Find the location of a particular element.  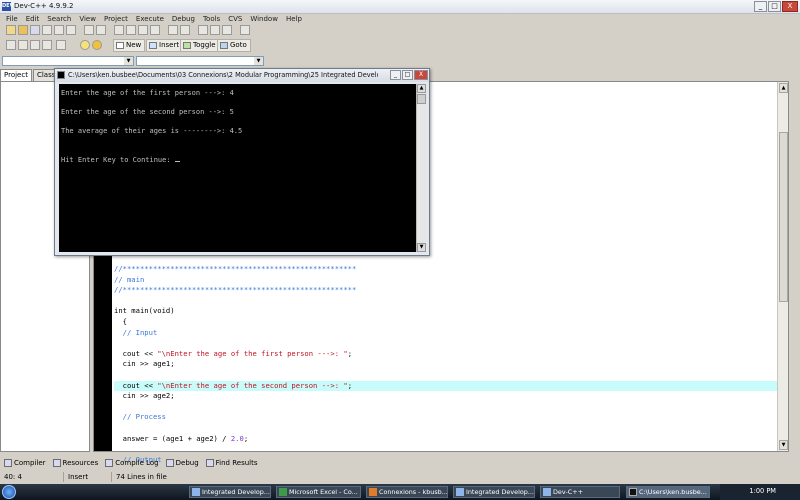

editor-scrollbar: ▲ ▼ is located at coordinates (782, 266).